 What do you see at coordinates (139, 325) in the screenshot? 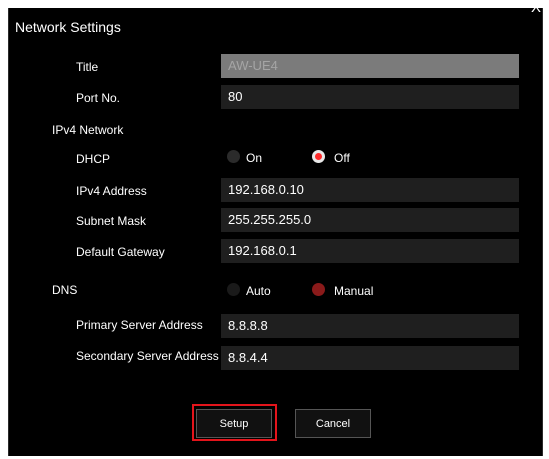
I see `primary-server-label: Primary Server Address` at bounding box center [139, 325].